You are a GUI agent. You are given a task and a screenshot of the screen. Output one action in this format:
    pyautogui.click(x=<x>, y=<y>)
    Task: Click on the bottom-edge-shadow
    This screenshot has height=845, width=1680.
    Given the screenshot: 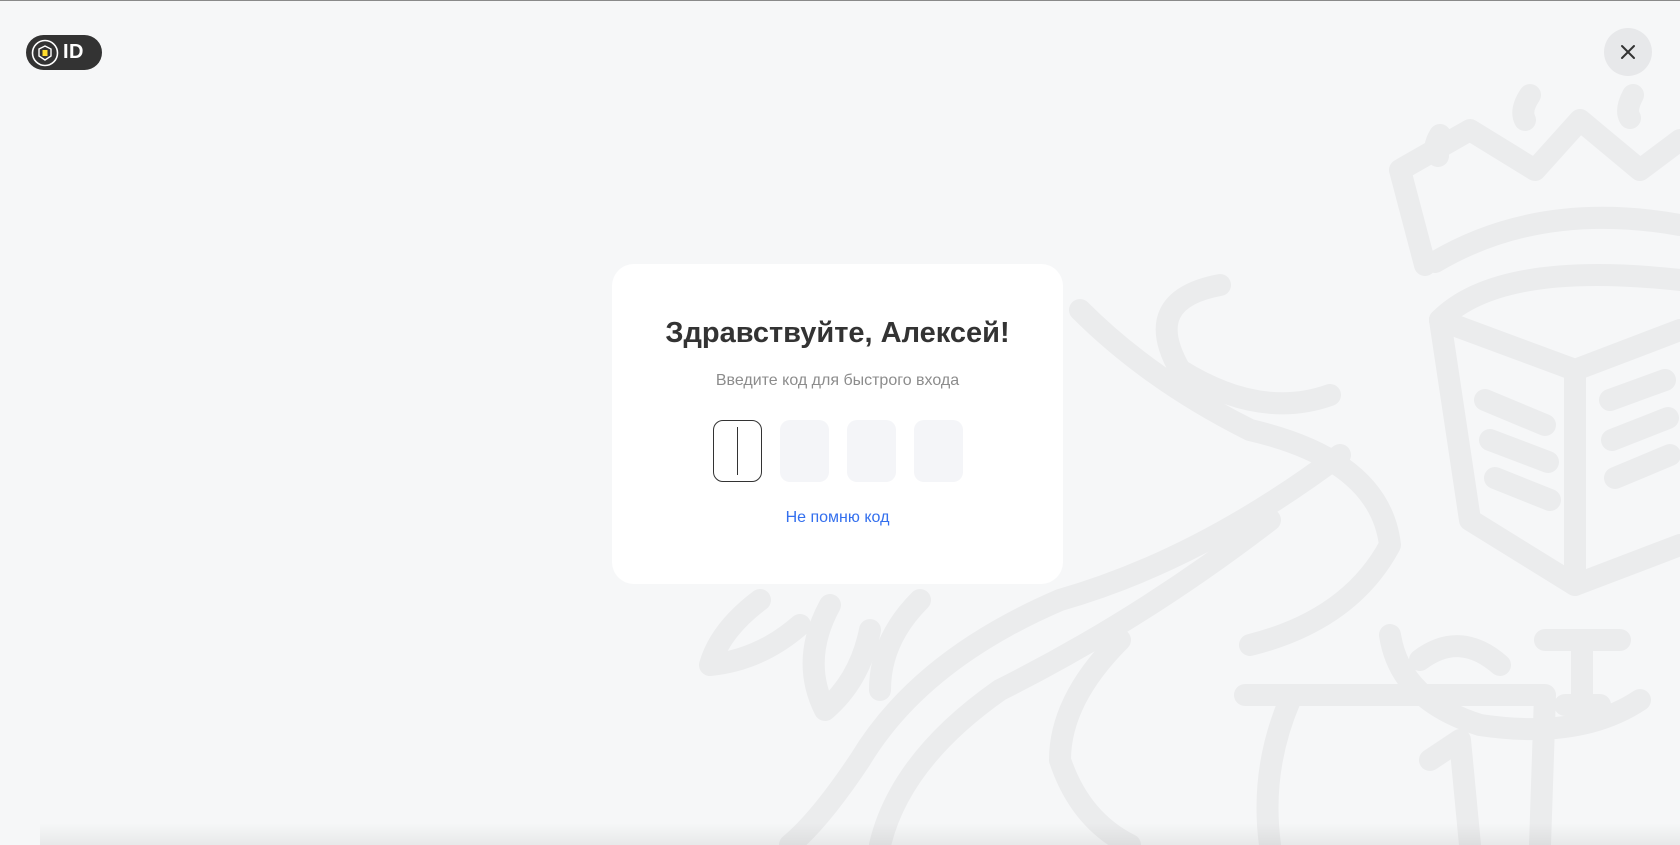 What is the action you would take?
    pyautogui.click(x=860, y=834)
    